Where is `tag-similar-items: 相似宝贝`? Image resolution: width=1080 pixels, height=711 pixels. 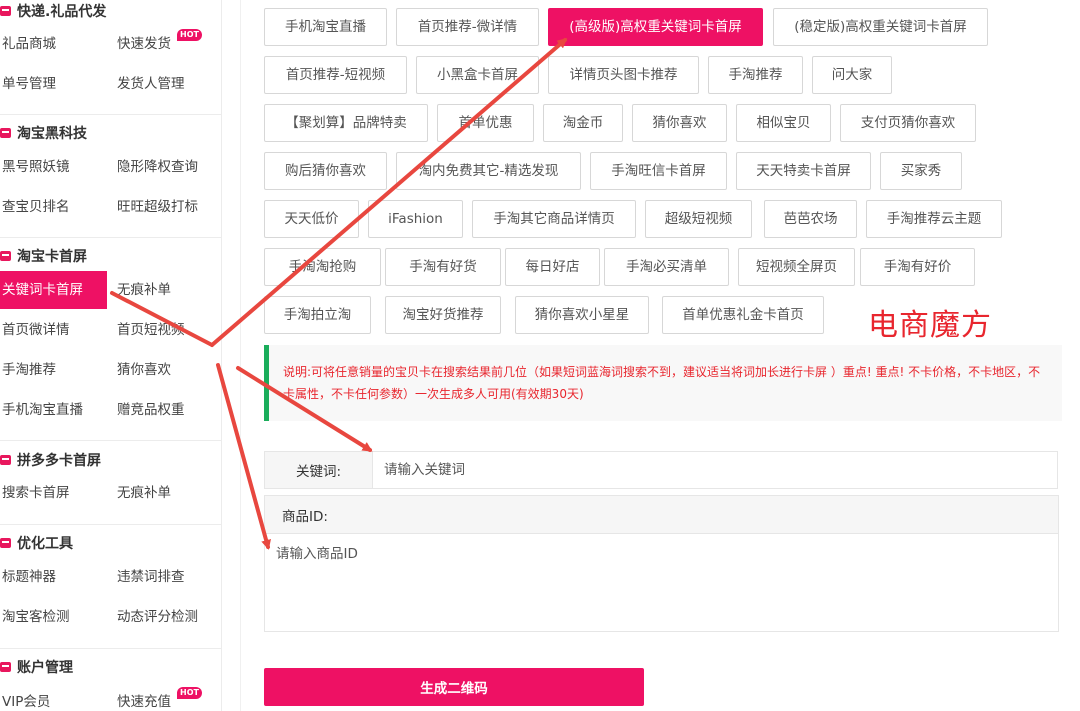
tag-similar-items: 相似宝贝 is located at coordinates (783, 123).